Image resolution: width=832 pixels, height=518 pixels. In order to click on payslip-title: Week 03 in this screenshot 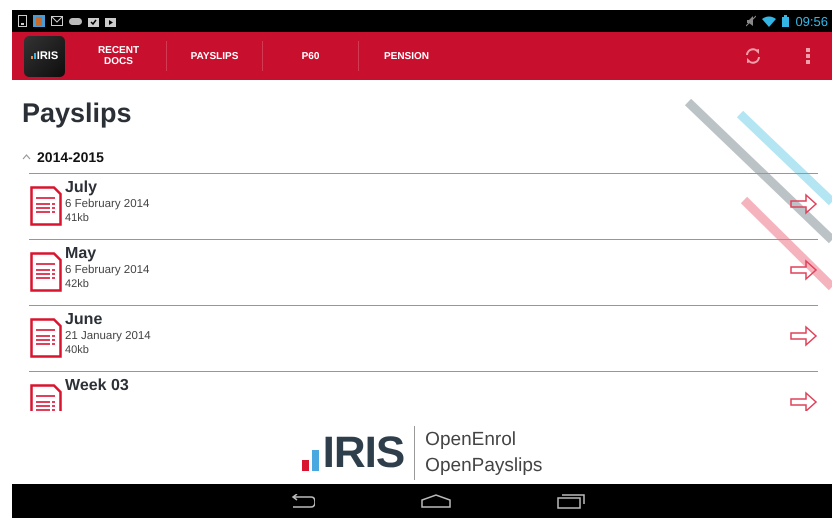, I will do `click(97, 385)`.